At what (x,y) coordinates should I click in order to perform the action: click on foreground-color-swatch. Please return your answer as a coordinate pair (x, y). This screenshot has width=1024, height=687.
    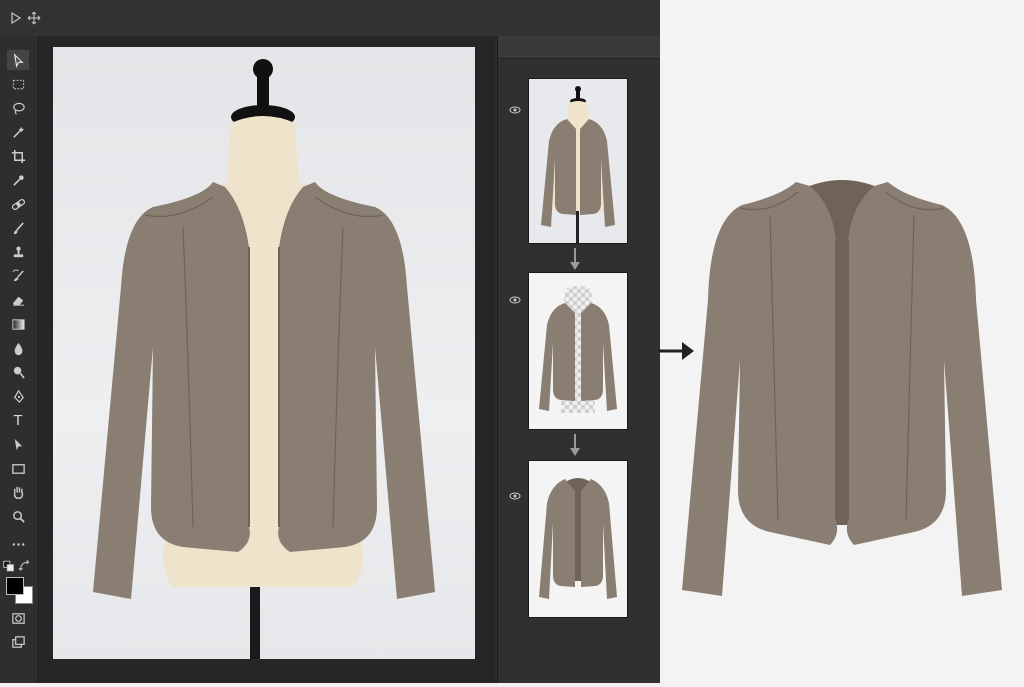
    Looking at the image, I should click on (15, 586).